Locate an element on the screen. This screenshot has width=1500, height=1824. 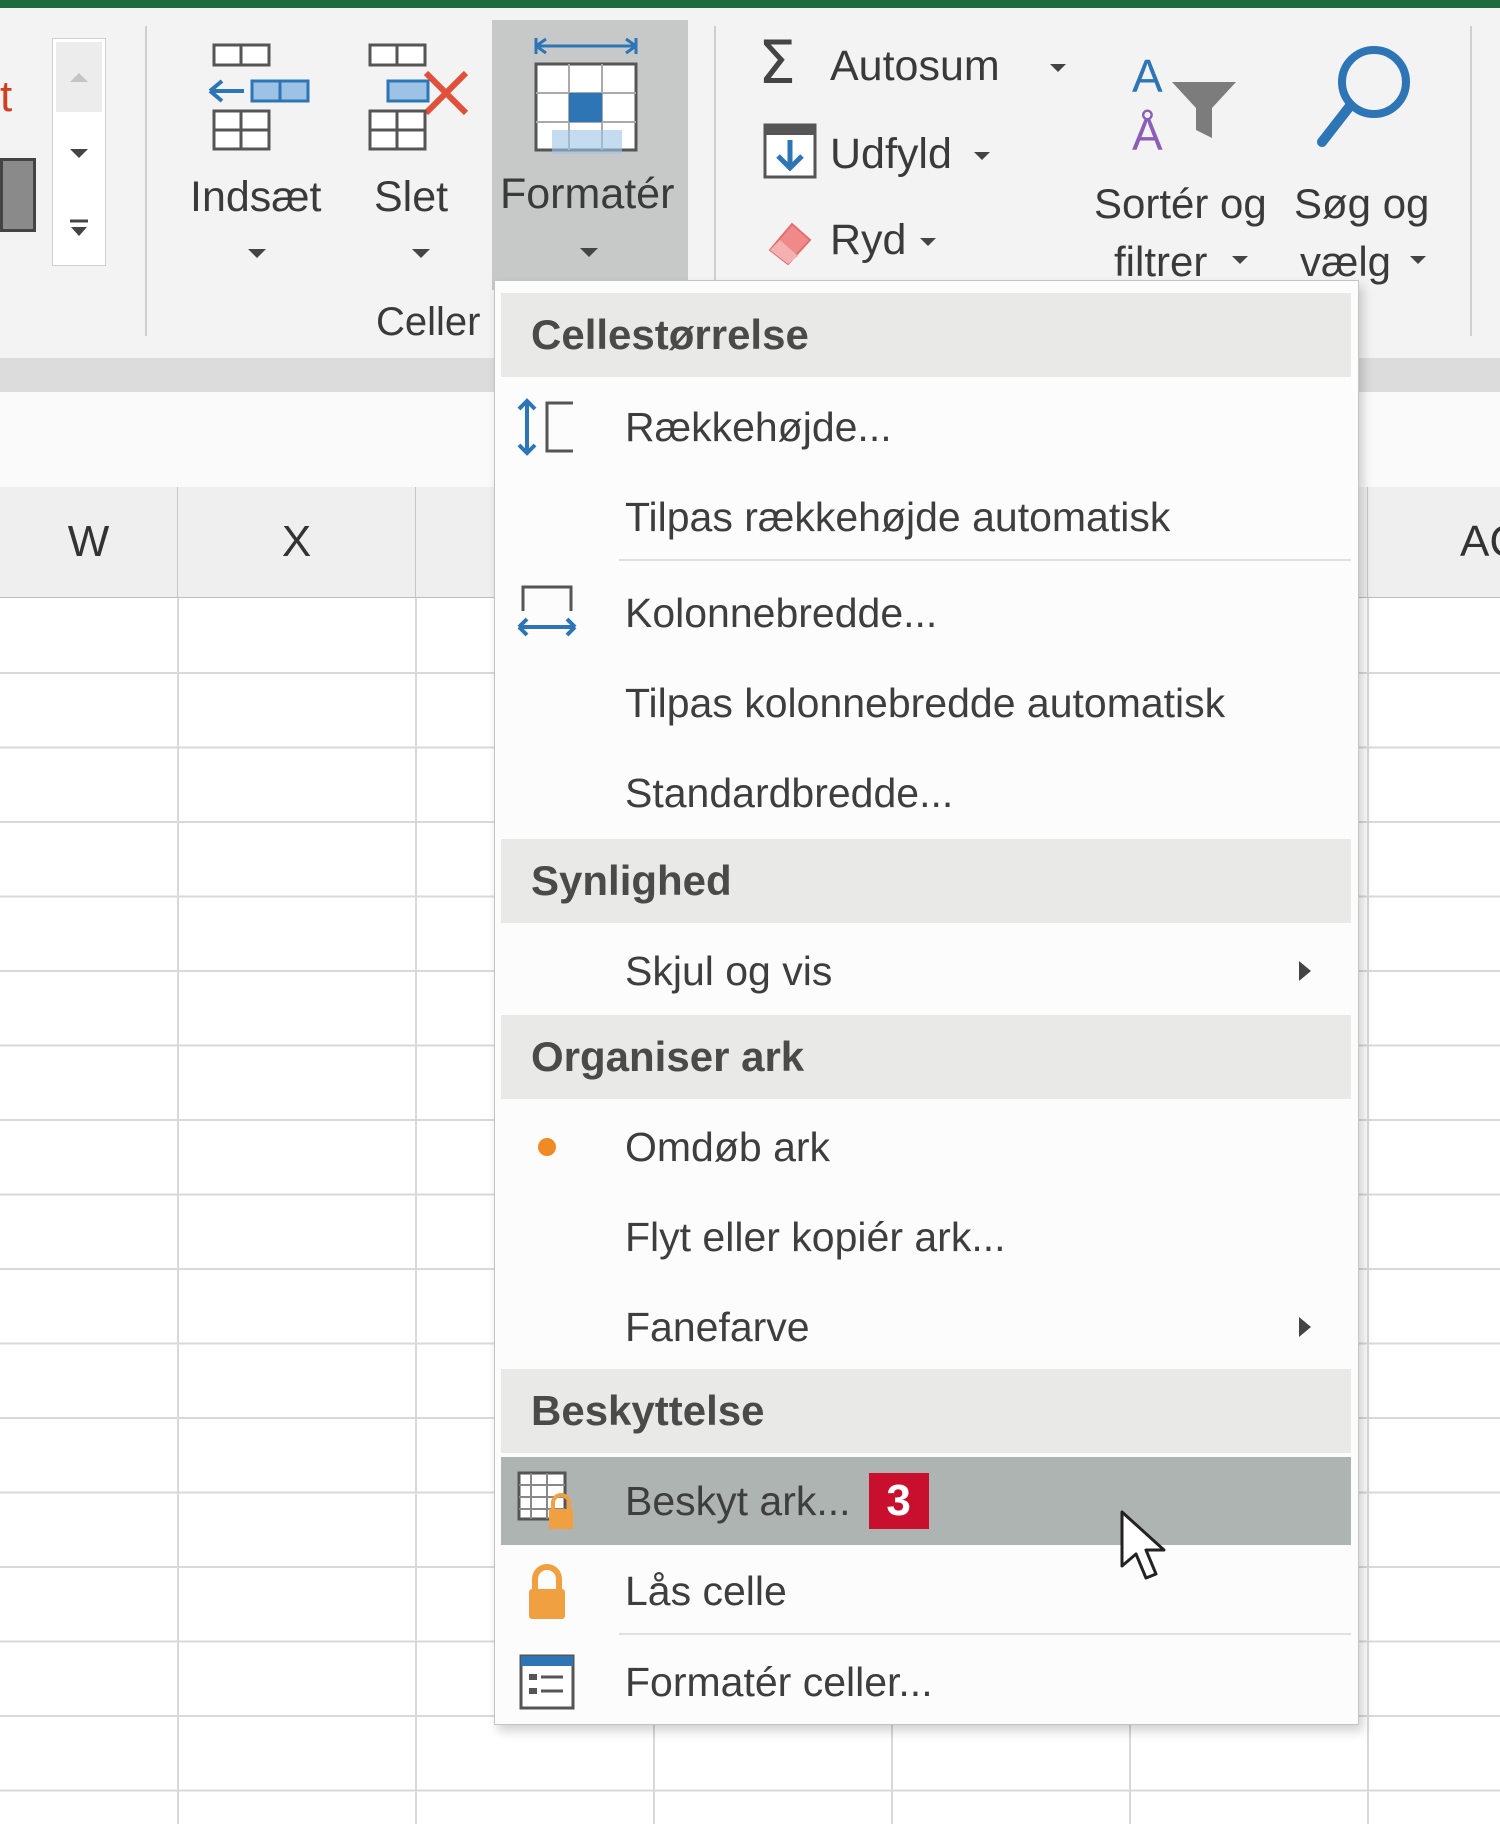
delete-cells-icon is located at coordinates (418, 97).